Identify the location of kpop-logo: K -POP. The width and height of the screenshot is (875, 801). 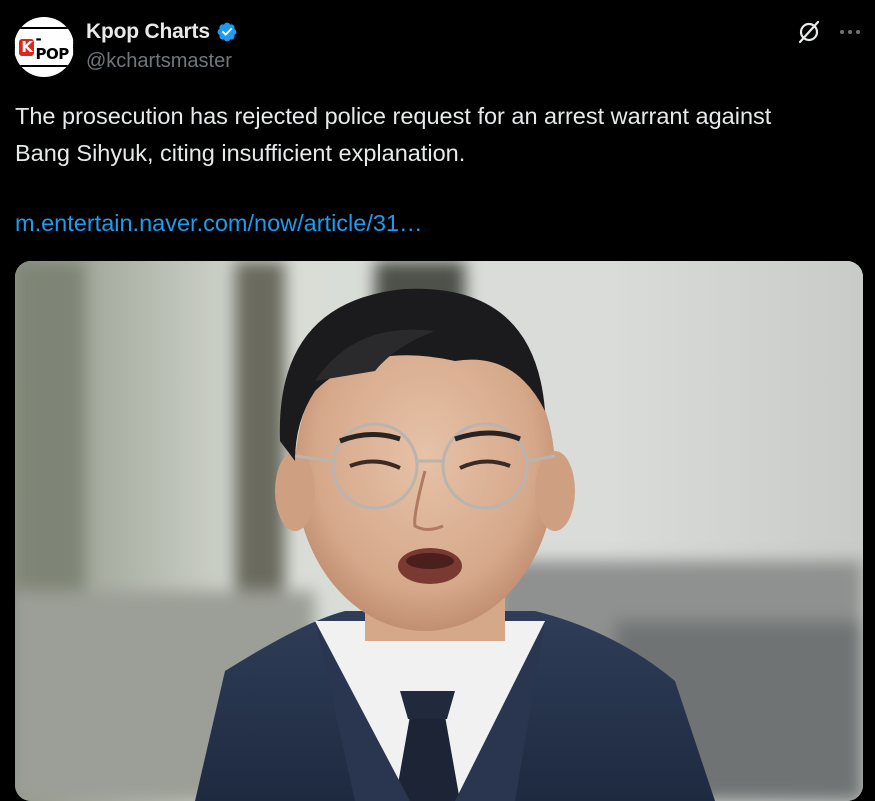
(44, 47).